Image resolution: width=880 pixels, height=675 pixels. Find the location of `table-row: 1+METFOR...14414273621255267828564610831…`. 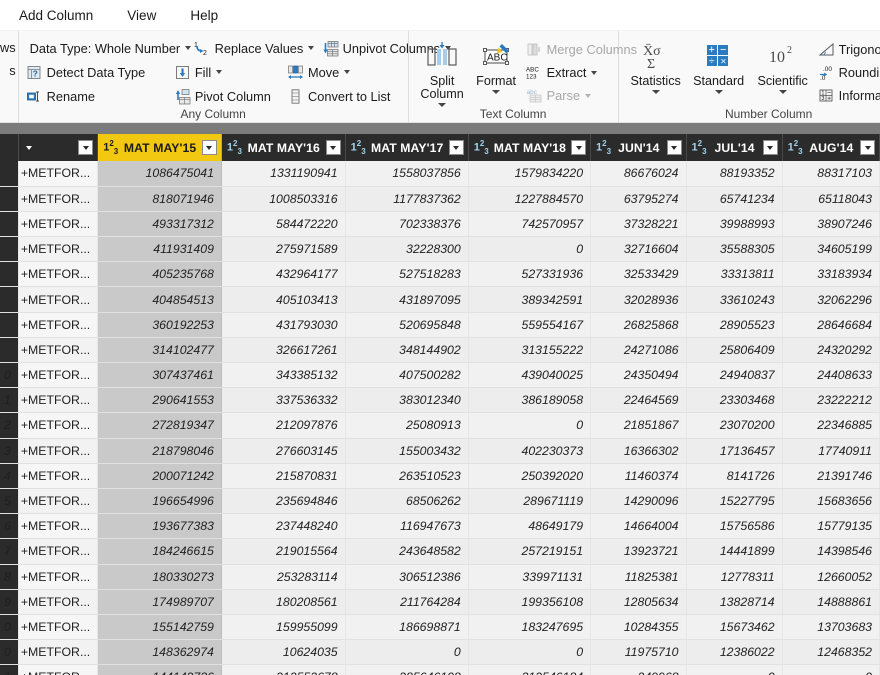

table-row: 1+METFOR...14414273621255267828564610831… is located at coordinates (440, 669).